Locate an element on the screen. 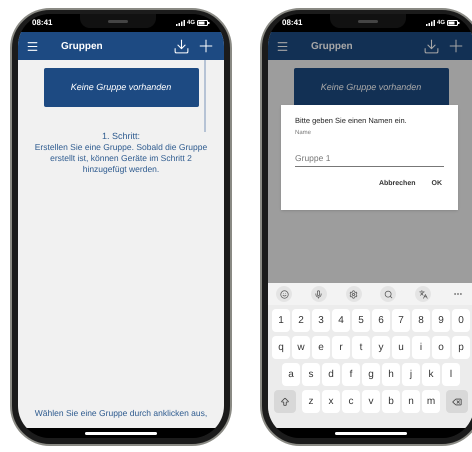 This screenshot has height=452, width=472. keyboard-key: 2 is located at coordinates (301, 320).